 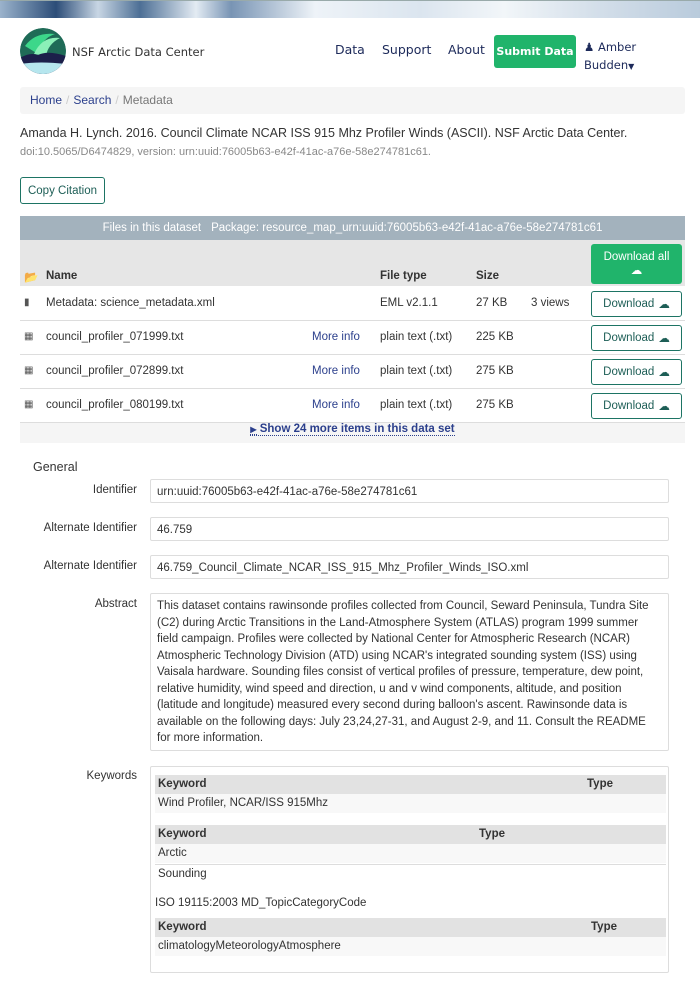 What do you see at coordinates (112, 776) in the screenshot?
I see `keywords-label: Keywords` at bounding box center [112, 776].